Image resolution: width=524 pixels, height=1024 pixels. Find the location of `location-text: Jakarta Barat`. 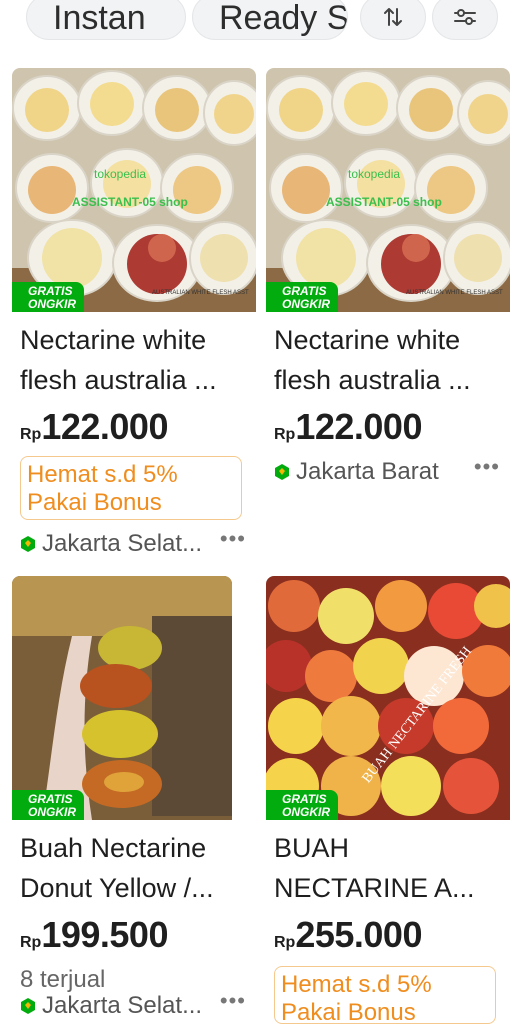

location-text: Jakarta Barat is located at coordinates (367, 471).